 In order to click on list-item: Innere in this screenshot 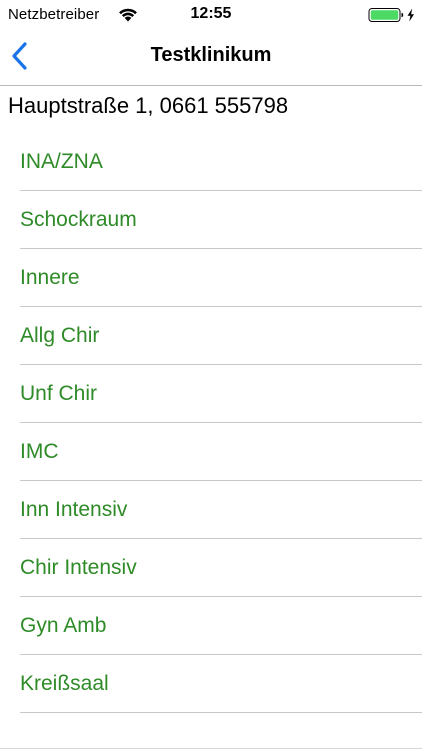, I will do `click(211, 278)`.